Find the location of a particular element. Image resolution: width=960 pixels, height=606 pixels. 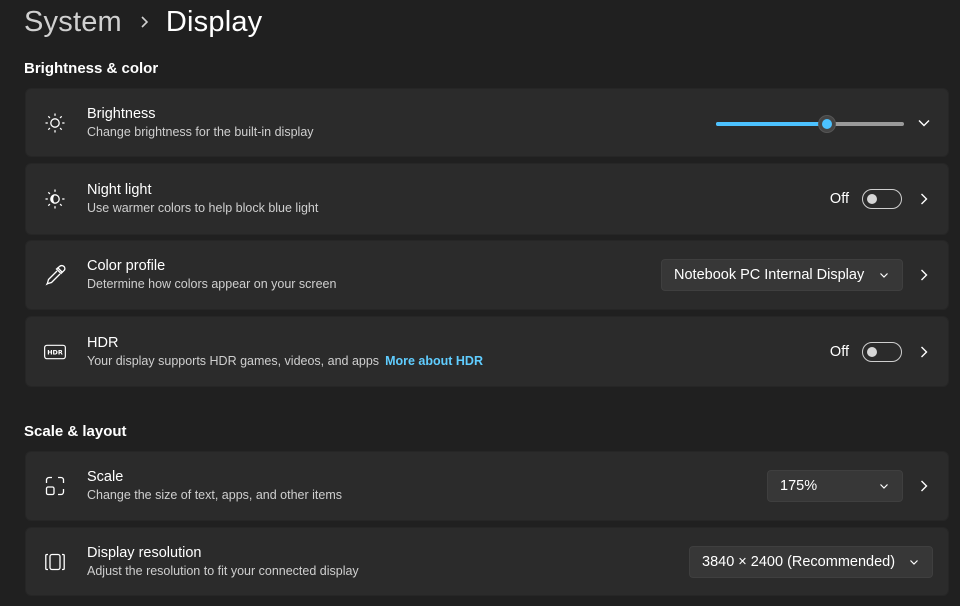

night-light-title: Night light is located at coordinates (119, 190).